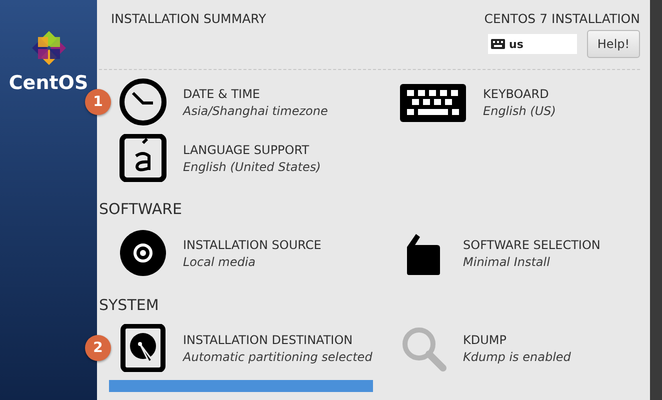  I want to click on section-heading: SOFTWARE, so click(141, 209).